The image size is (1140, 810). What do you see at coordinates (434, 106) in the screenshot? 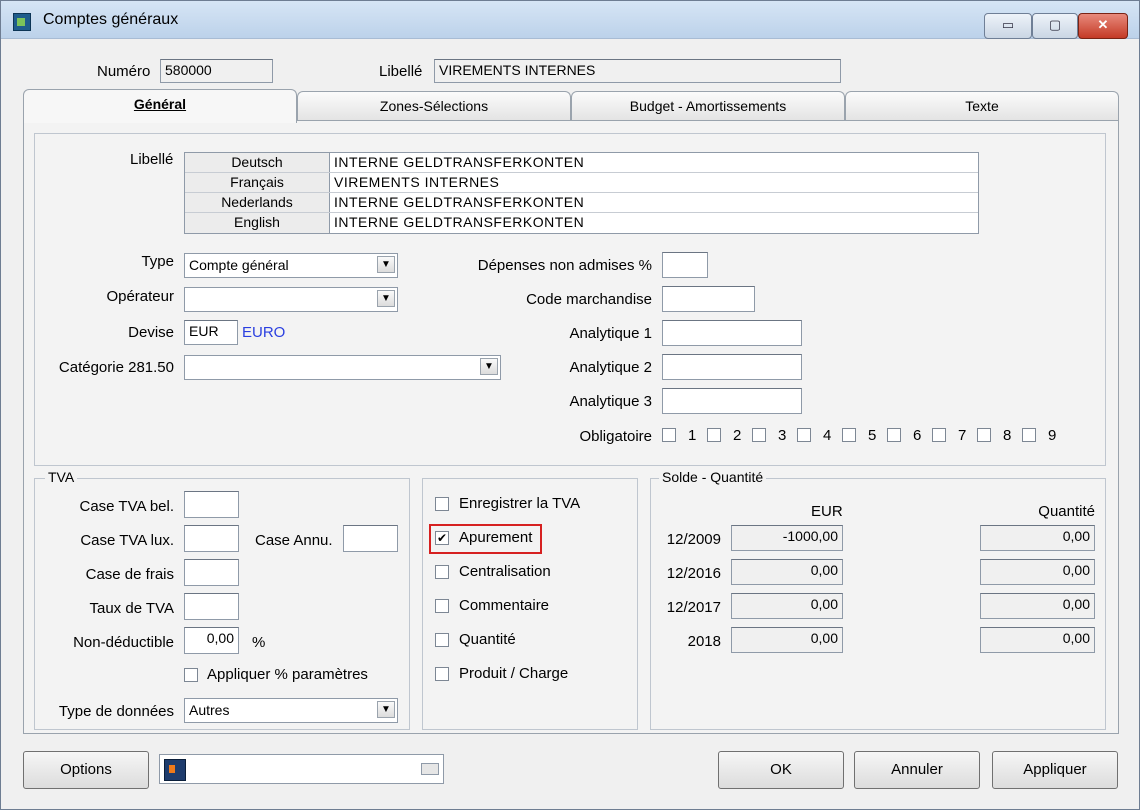
I see `tab-zones-selections: Zones-Sélections` at bounding box center [434, 106].